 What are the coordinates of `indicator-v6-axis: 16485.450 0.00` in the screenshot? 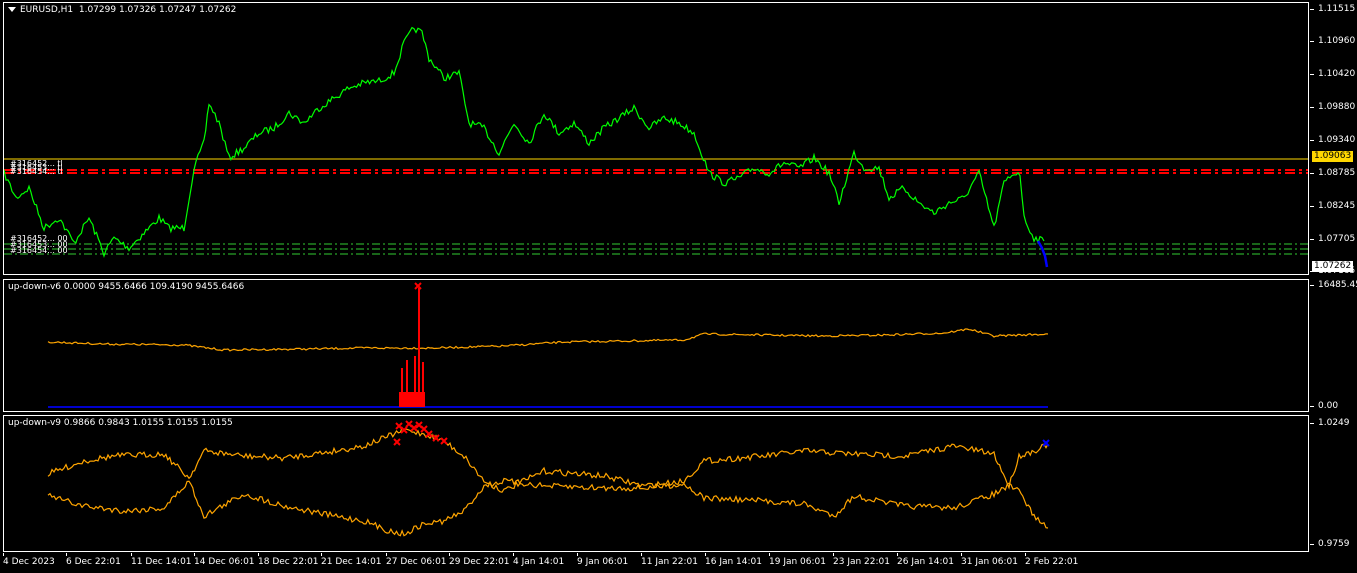 It's located at (1333, 345).